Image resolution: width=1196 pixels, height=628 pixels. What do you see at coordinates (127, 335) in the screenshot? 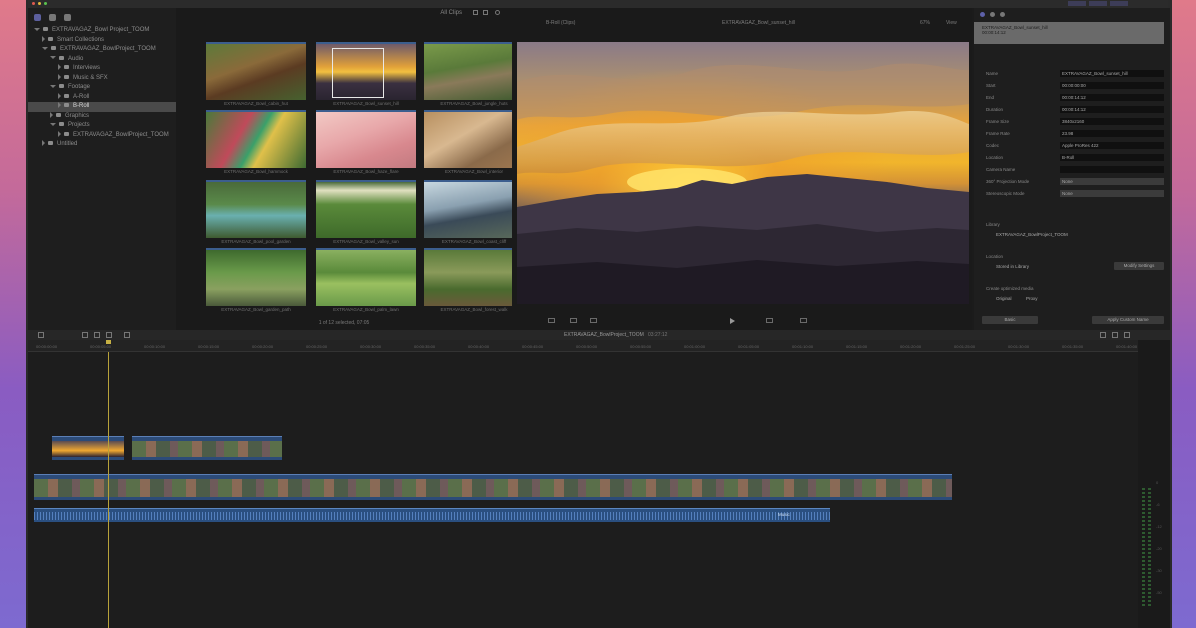
I see `select-tool-icon` at bounding box center [127, 335].